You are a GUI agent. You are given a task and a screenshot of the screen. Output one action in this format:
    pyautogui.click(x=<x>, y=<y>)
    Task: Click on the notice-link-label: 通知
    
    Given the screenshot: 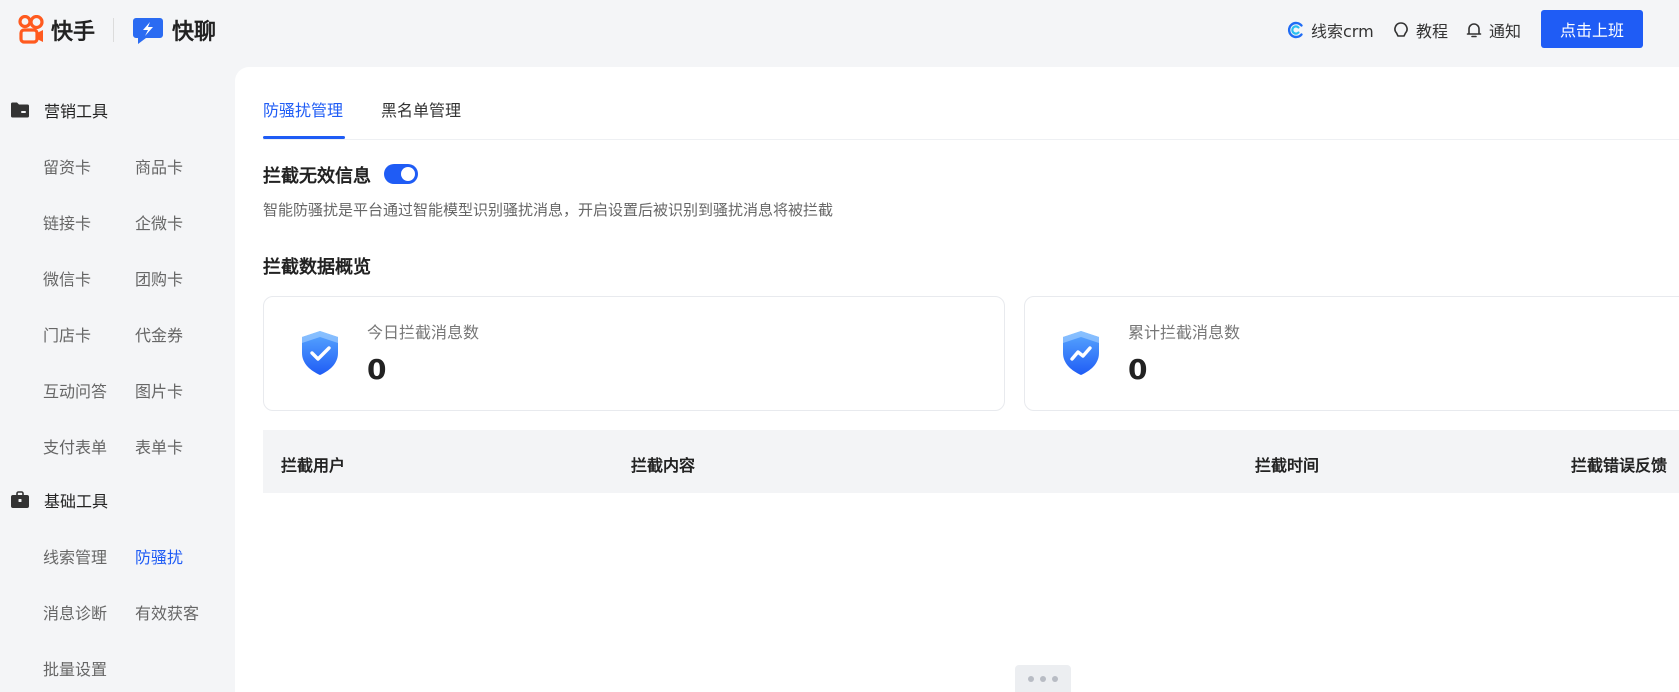 What is the action you would take?
    pyautogui.click(x=1505, y=31)
    